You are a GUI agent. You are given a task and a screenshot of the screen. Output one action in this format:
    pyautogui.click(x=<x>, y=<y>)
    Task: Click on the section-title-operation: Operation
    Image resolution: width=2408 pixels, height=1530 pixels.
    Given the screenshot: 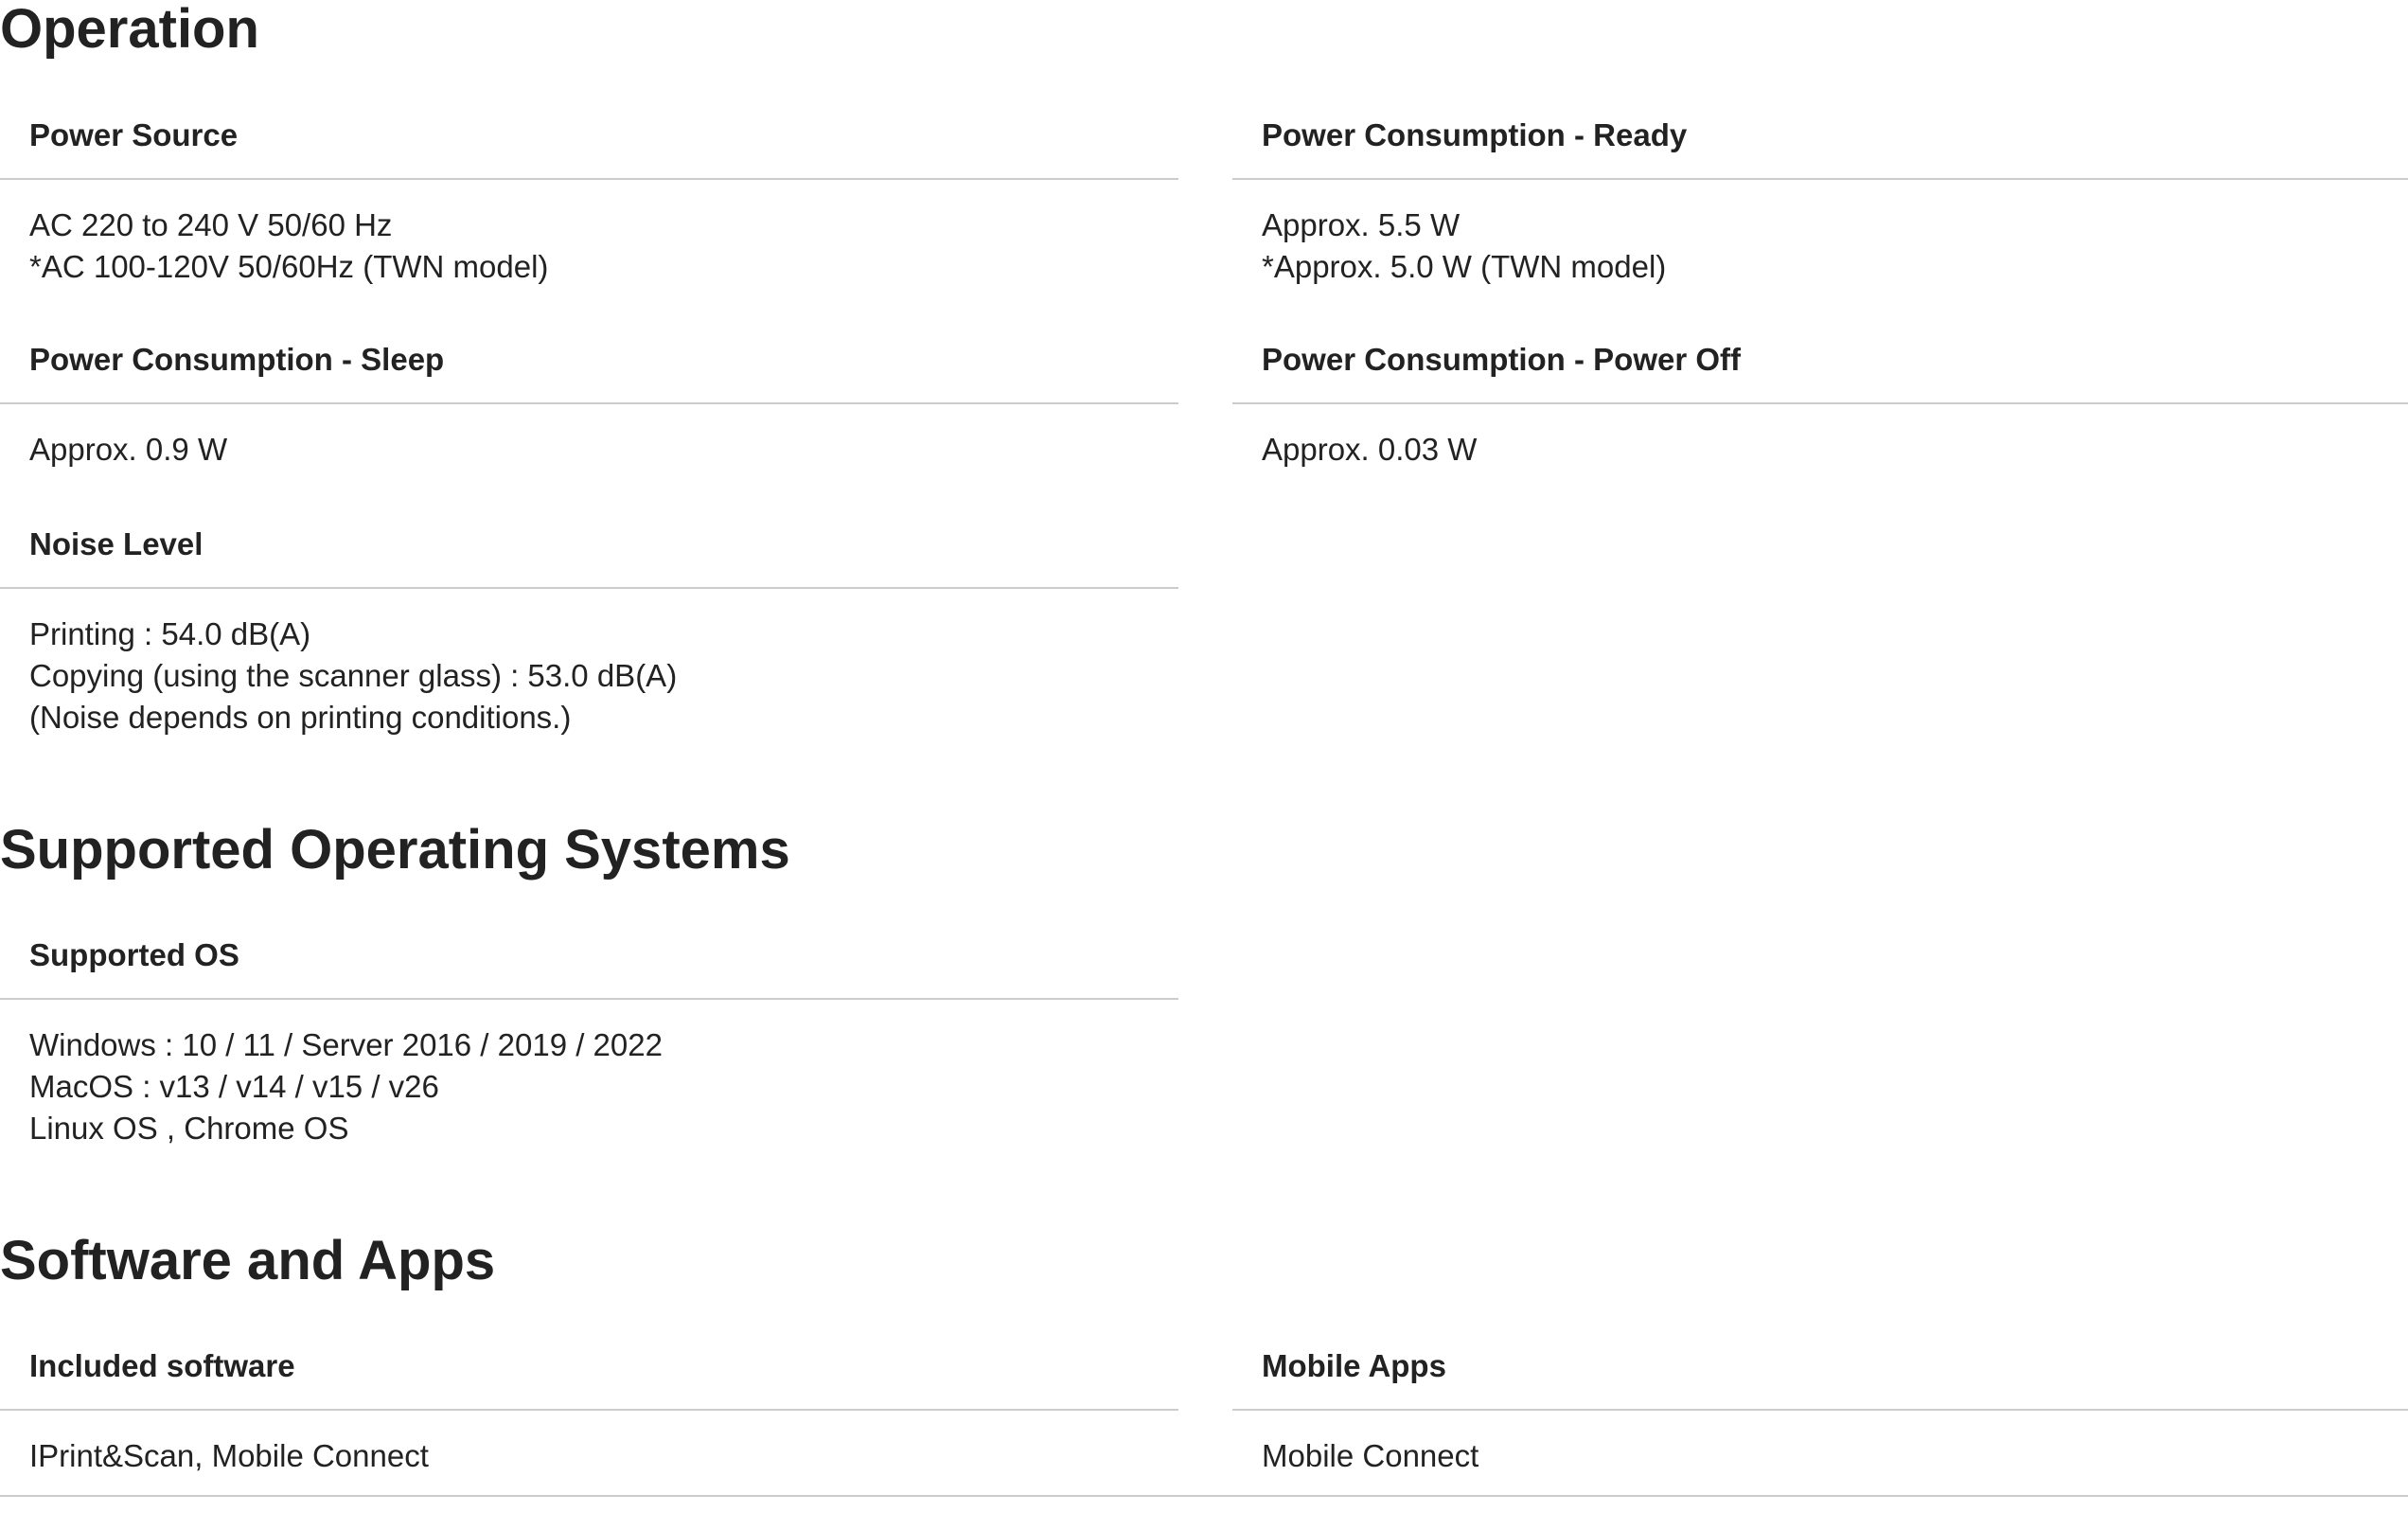 What is the action you would take?
    pyautogui.click(x=130, y=30)
    